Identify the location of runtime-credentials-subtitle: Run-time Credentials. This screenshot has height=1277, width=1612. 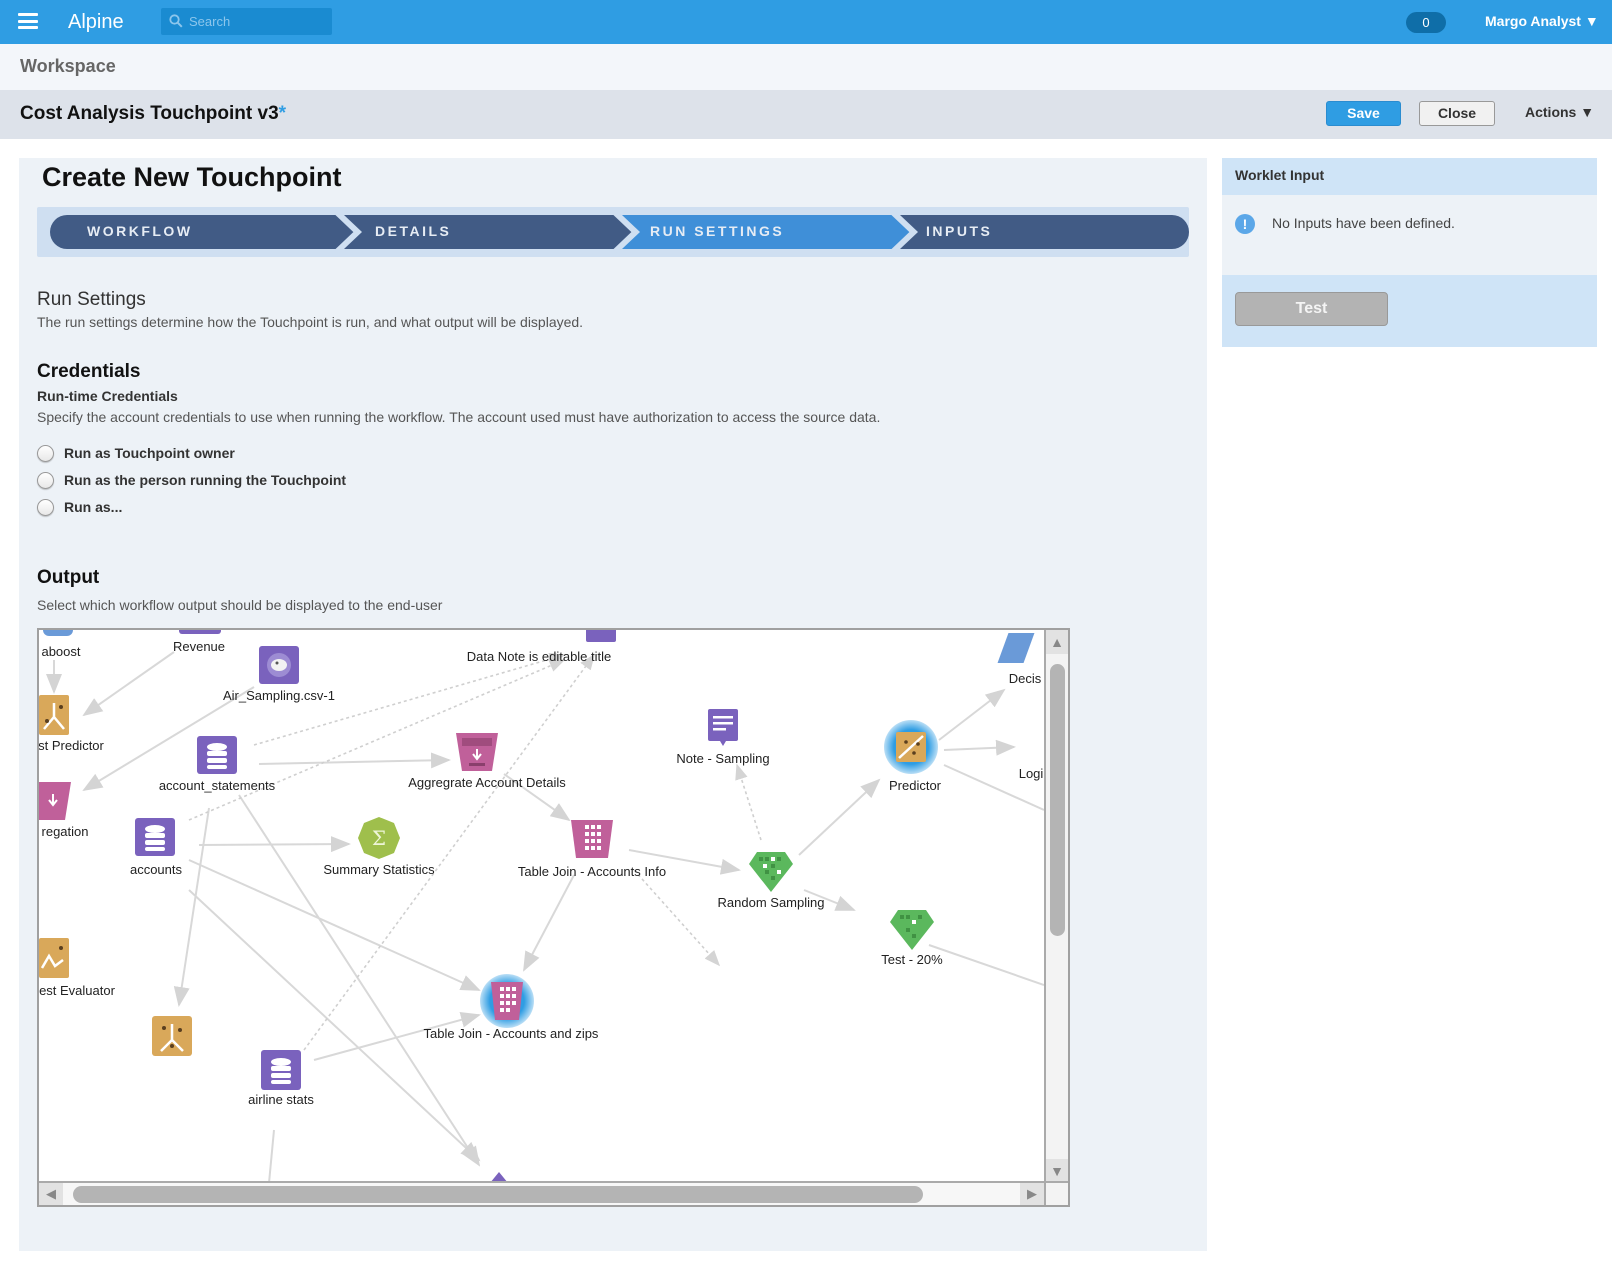
(107, 396).